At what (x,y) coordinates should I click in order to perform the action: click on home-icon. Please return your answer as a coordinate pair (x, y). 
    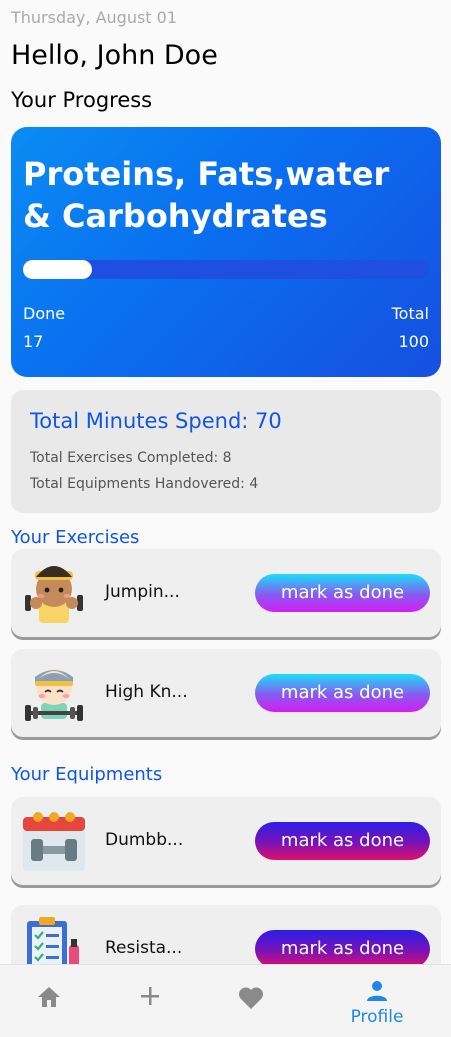
    Looking at the image, I should click on (49, 997).